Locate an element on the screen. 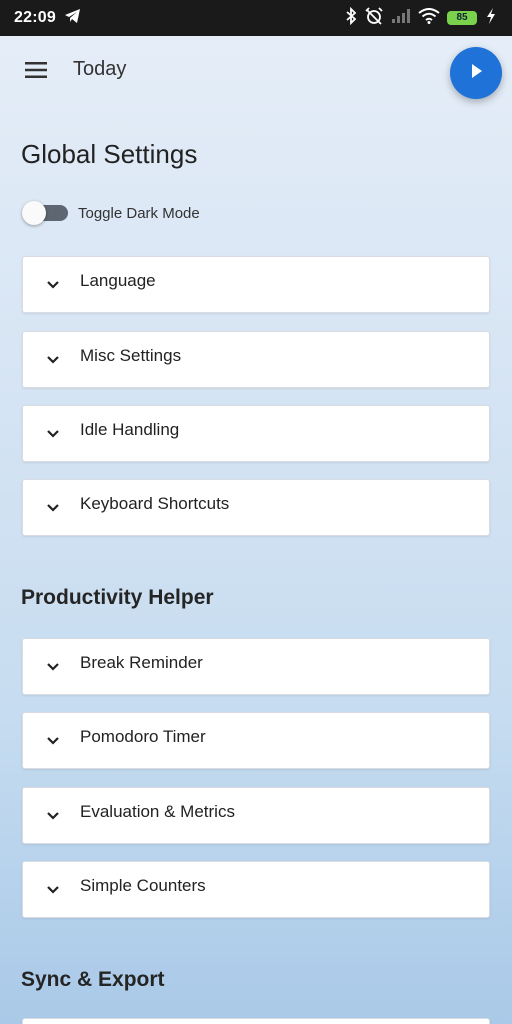 Image resolution: width=512 pixels, height=1024 pixels. menu-button is located at coordinates (36, 72).